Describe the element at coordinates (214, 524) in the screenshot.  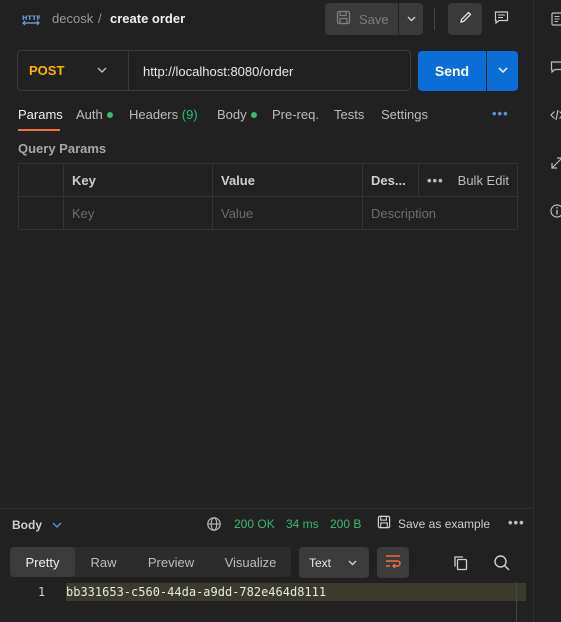
I see `globe-icon` at that location.